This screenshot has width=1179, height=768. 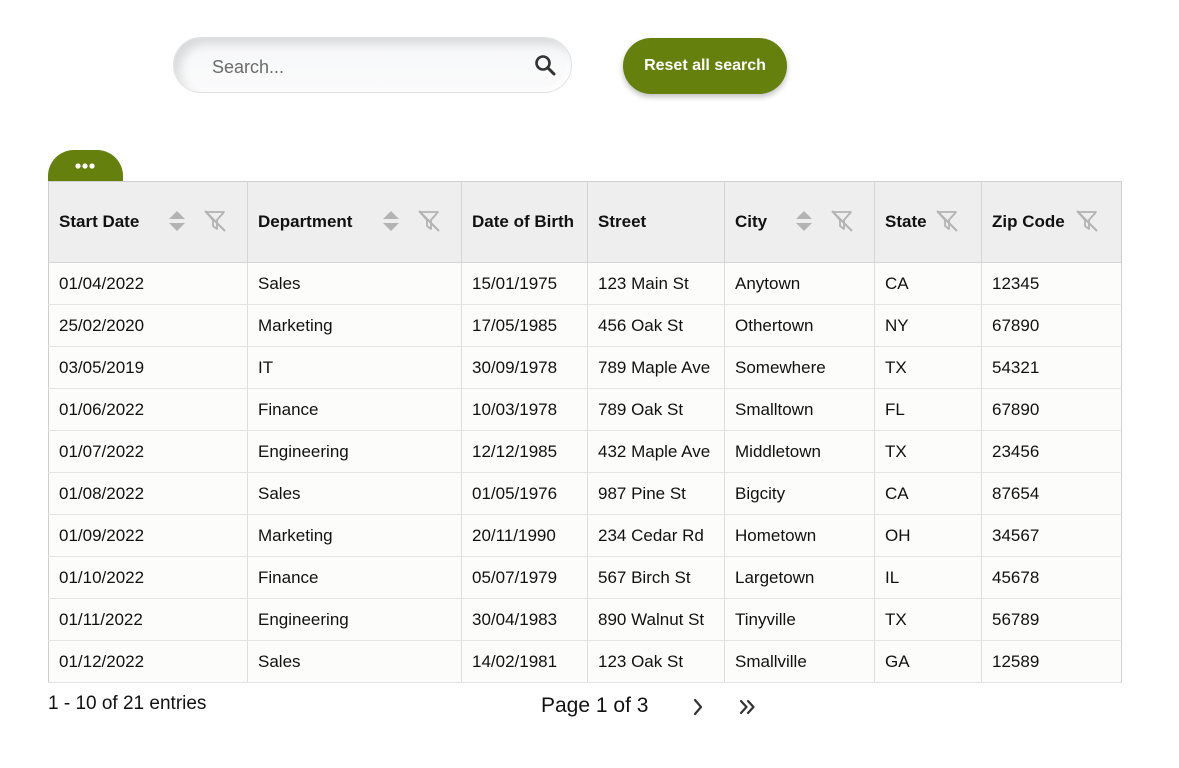 What do you see at coordinates (1051, 577) in the screenshot?
I see `table-cell: 45678` at bounding box center [1051, 577].